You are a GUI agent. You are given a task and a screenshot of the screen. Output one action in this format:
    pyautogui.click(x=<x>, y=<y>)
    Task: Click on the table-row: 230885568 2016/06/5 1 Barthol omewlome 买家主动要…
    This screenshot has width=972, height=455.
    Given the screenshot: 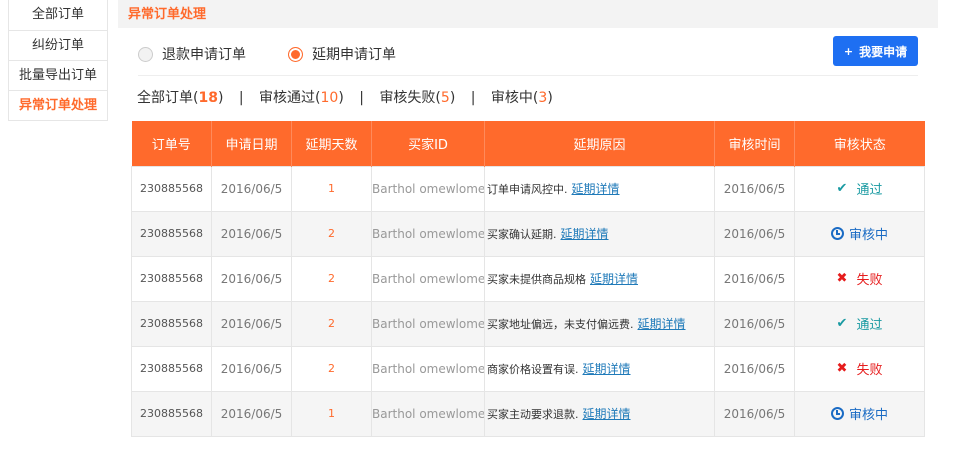 What is the action you would take?
    pyautogui.click(x=528, y=413)
    